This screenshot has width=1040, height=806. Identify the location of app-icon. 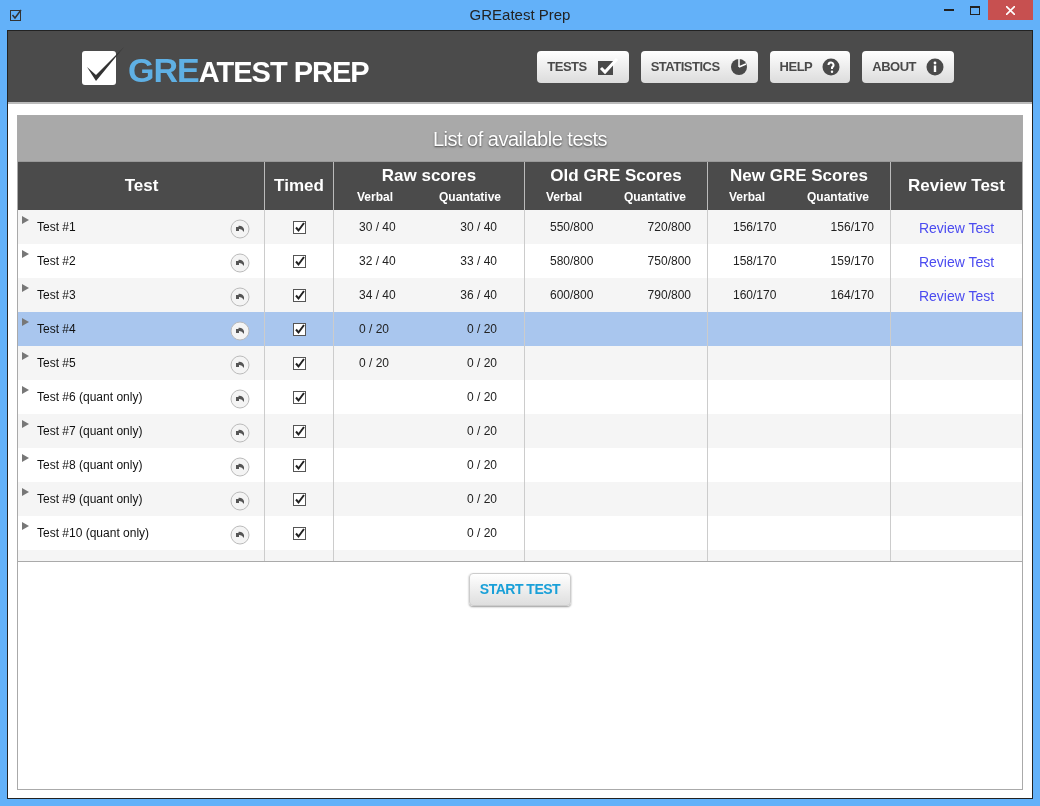
(16, 15).